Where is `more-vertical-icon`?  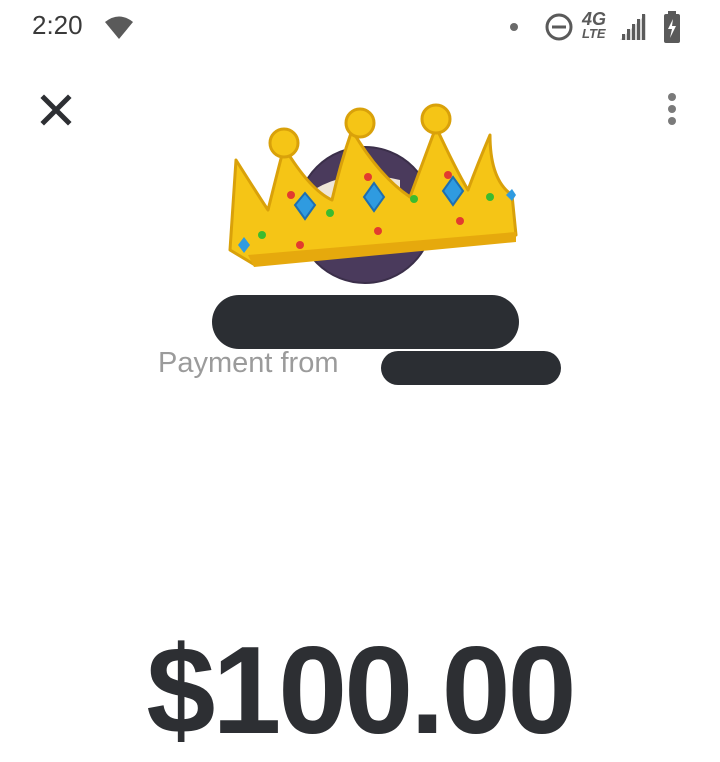
more-vertical-icon is located at coordinates (672, 109).